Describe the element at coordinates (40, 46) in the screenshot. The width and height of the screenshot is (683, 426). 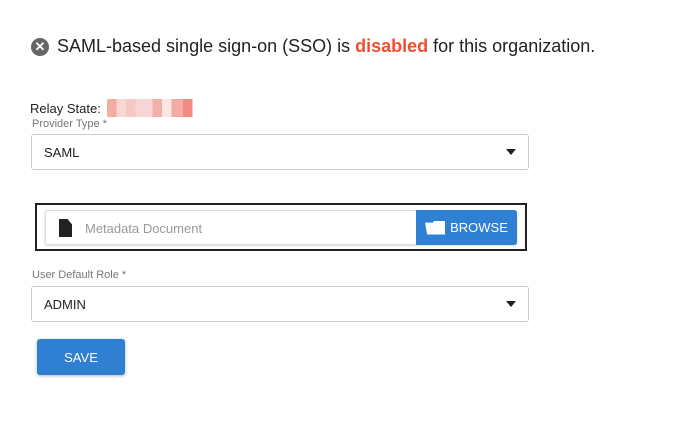
I see `close-circle-icon: ✕` at that location.